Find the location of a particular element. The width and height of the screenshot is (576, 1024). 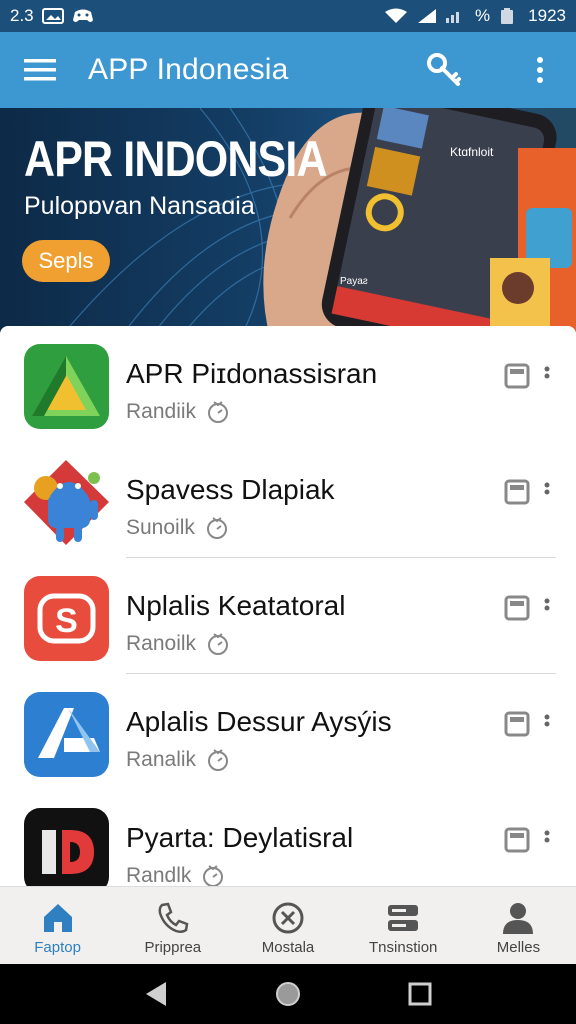

svg-text: S is located at coordinates (66, 621).